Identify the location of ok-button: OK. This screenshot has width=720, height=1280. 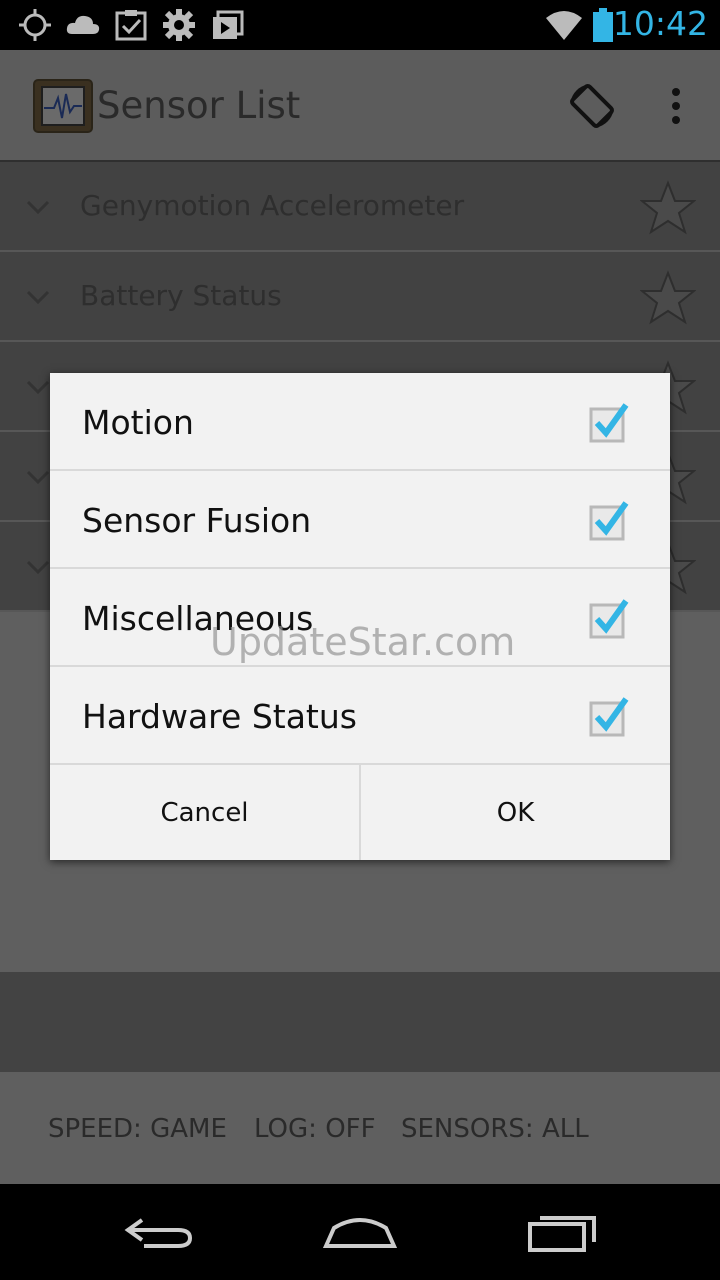
(514, 812).